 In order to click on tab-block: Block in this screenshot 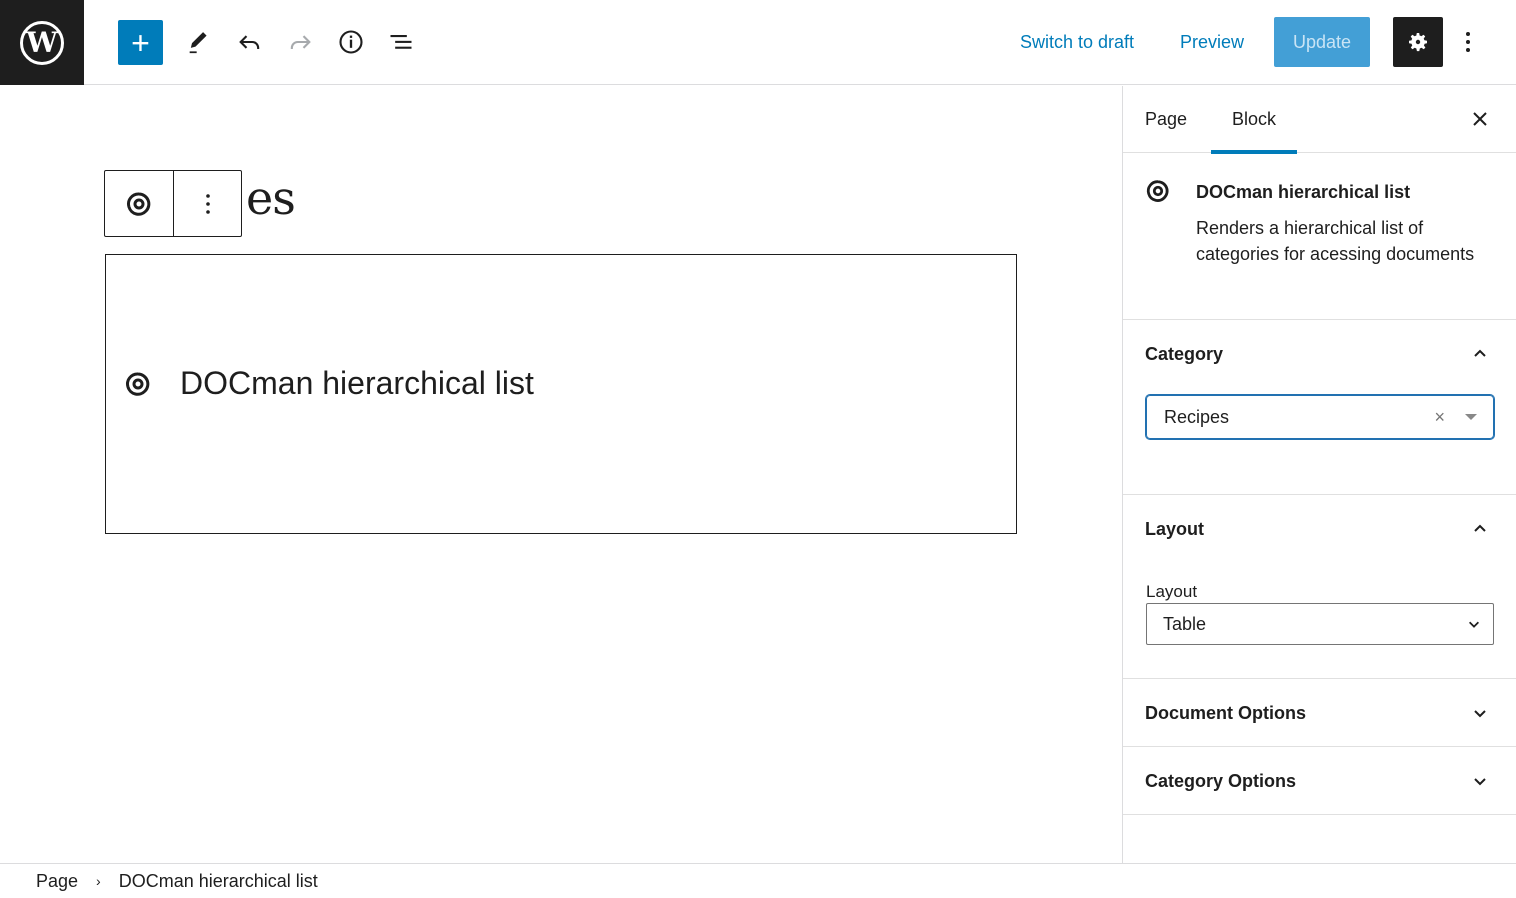, I will do `click(1254, 120)`.